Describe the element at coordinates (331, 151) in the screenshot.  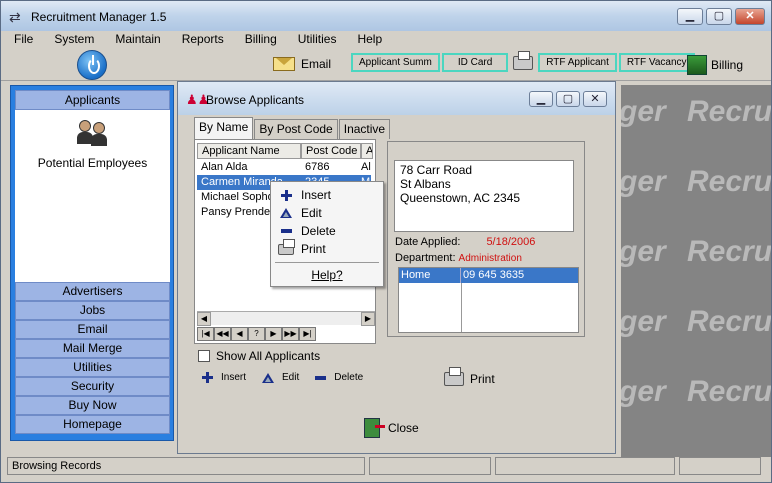
I see `column-post-code: Post Code` at that location.